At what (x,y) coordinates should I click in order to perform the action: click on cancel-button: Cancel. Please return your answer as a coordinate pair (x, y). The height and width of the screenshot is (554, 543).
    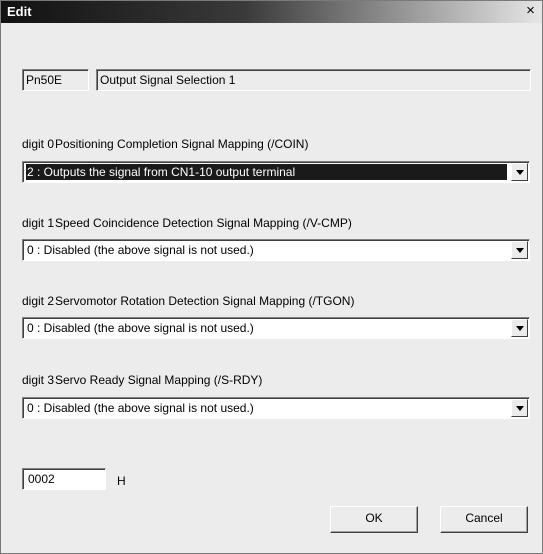
    Looking at the image, I should click on (484, 519).